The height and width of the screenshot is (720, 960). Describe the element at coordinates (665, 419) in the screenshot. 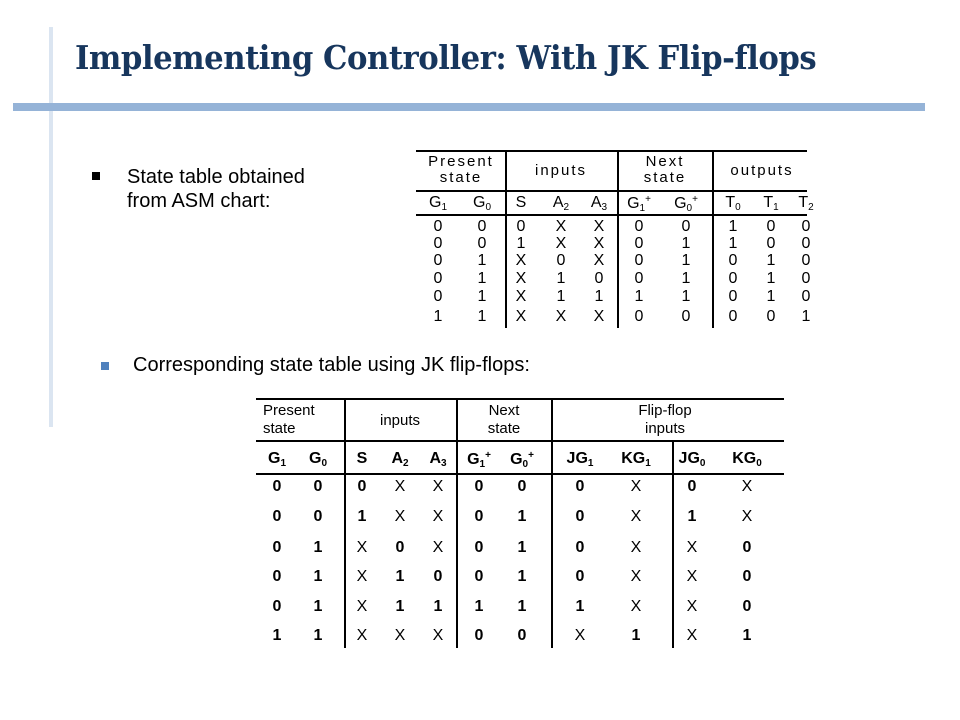

I see `group-header-flip-flop-inputs: Flip-flop inputs` at that location.